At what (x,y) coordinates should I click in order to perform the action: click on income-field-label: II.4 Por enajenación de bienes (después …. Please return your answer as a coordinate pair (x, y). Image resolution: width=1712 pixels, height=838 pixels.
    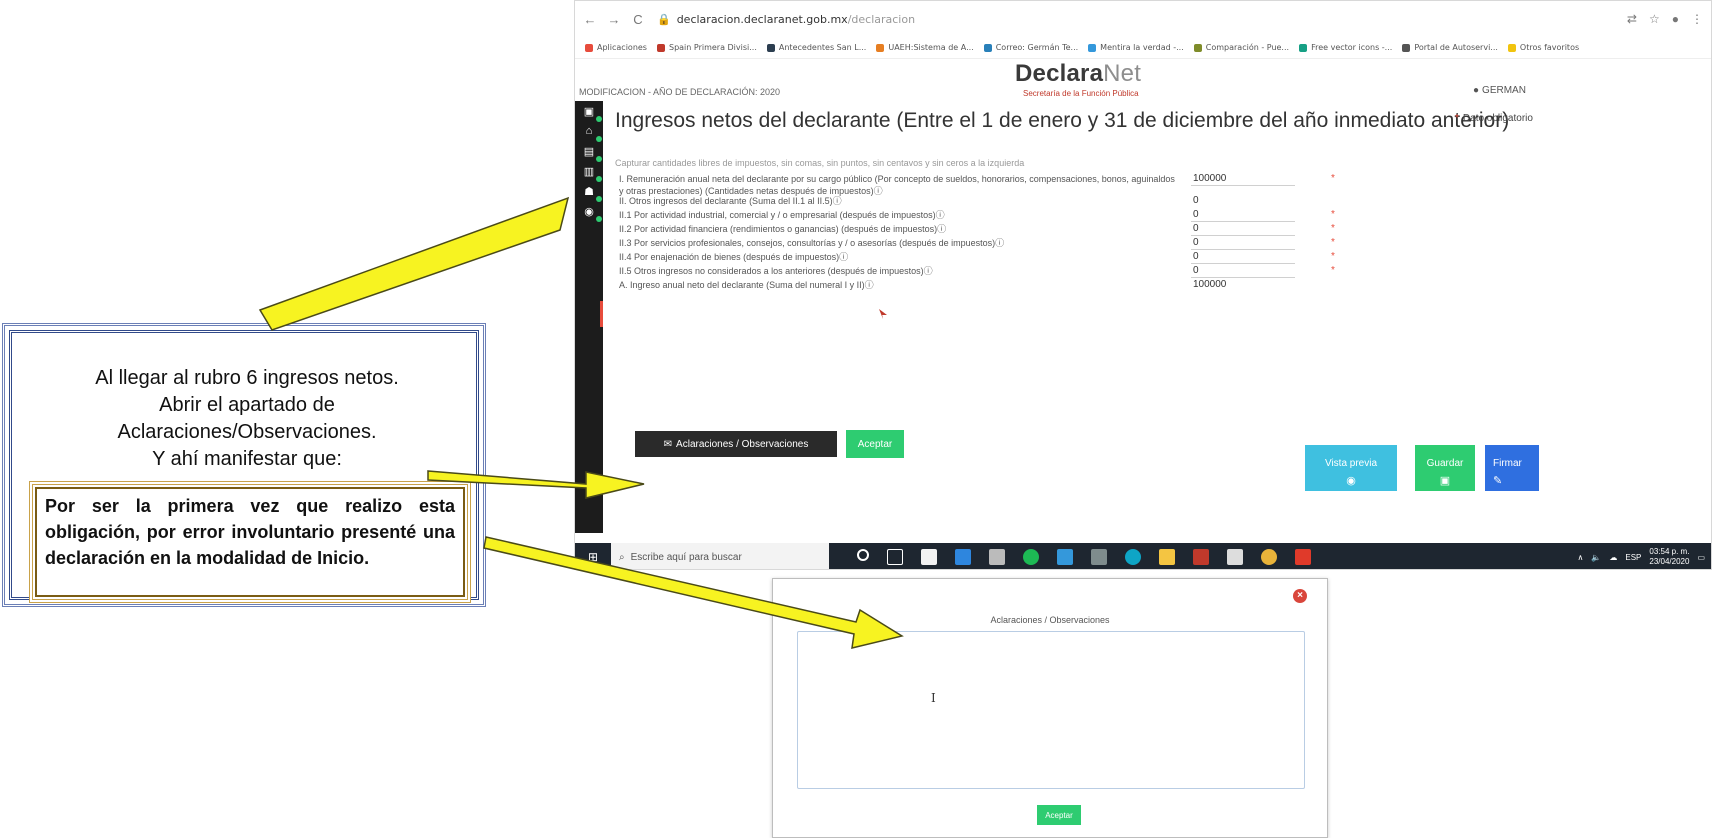
    Looking at the image, I should click on (734, 257).